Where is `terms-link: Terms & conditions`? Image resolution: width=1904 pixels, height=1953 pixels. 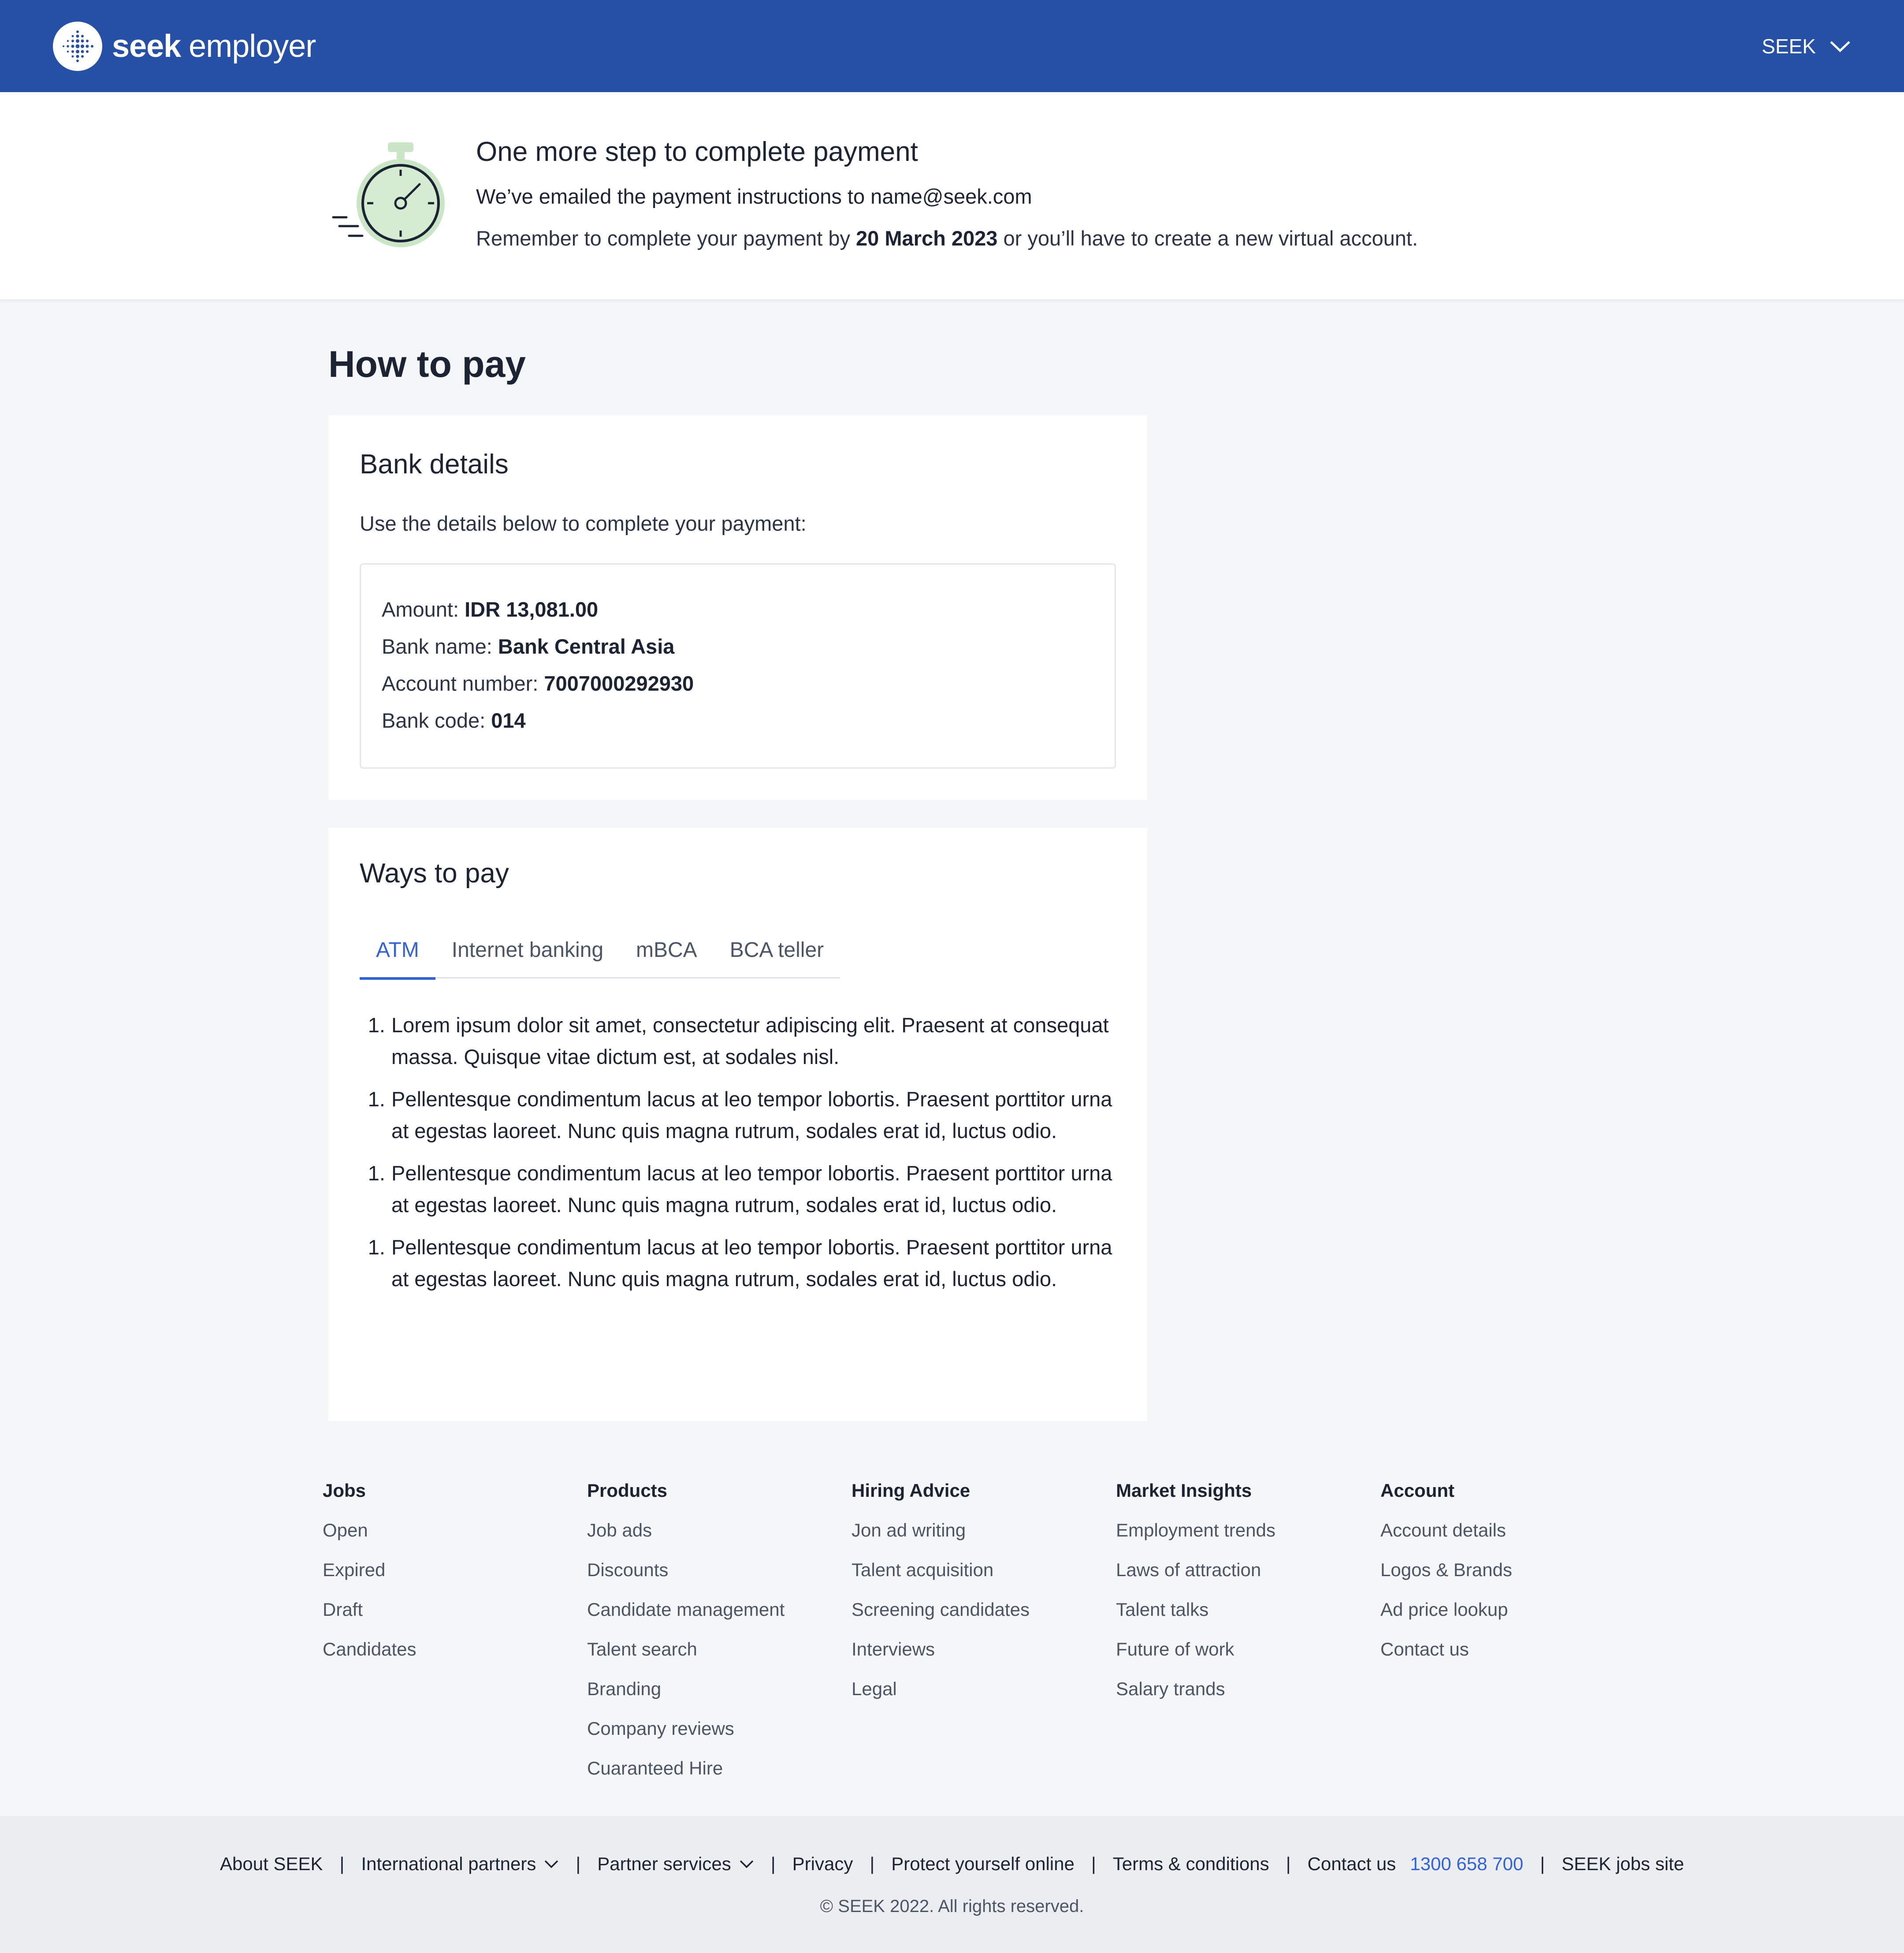
terms-link: Terms & conditions is located at coordinates (1191, 1864).